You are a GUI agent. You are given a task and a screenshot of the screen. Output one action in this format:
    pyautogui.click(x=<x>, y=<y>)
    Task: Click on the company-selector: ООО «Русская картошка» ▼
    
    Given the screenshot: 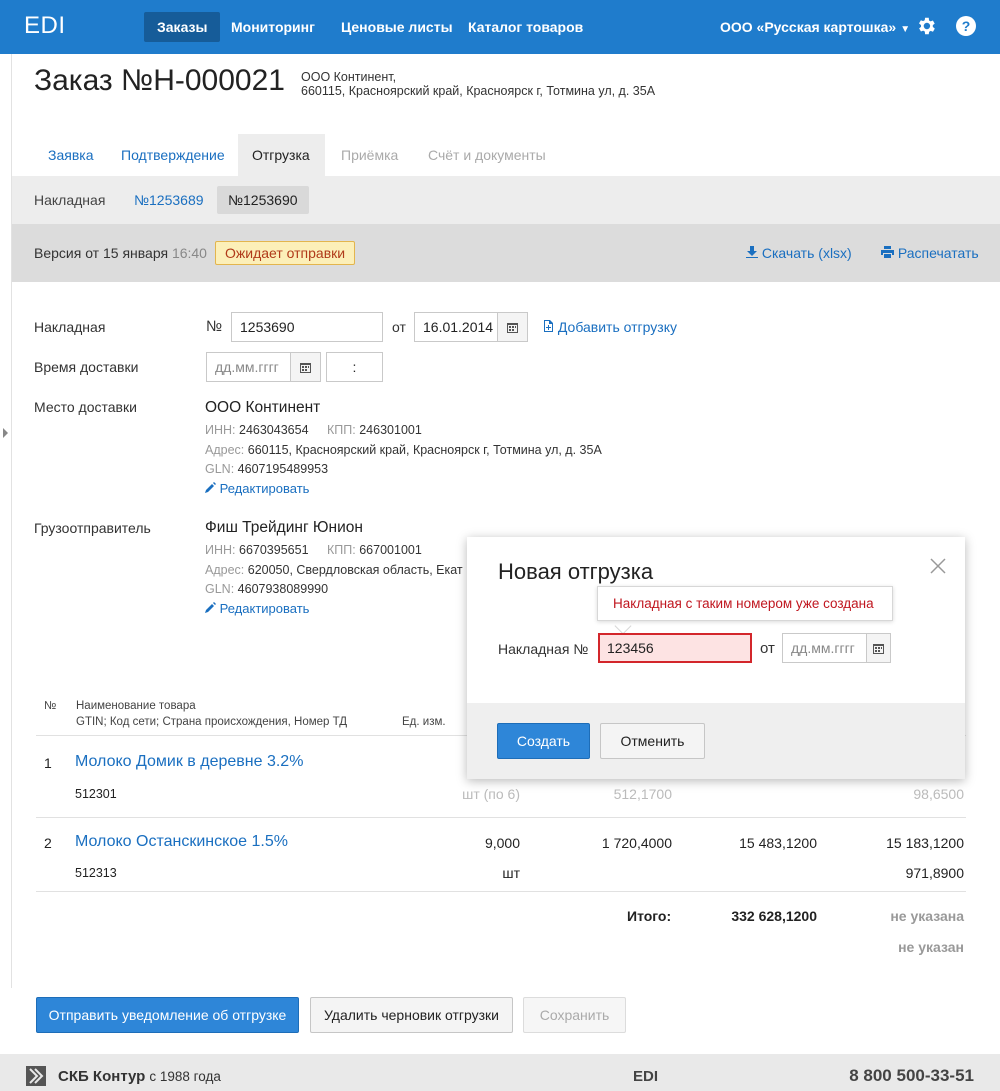 What is the action you would take?
    pyautogui.click(x=815, y=27)
    